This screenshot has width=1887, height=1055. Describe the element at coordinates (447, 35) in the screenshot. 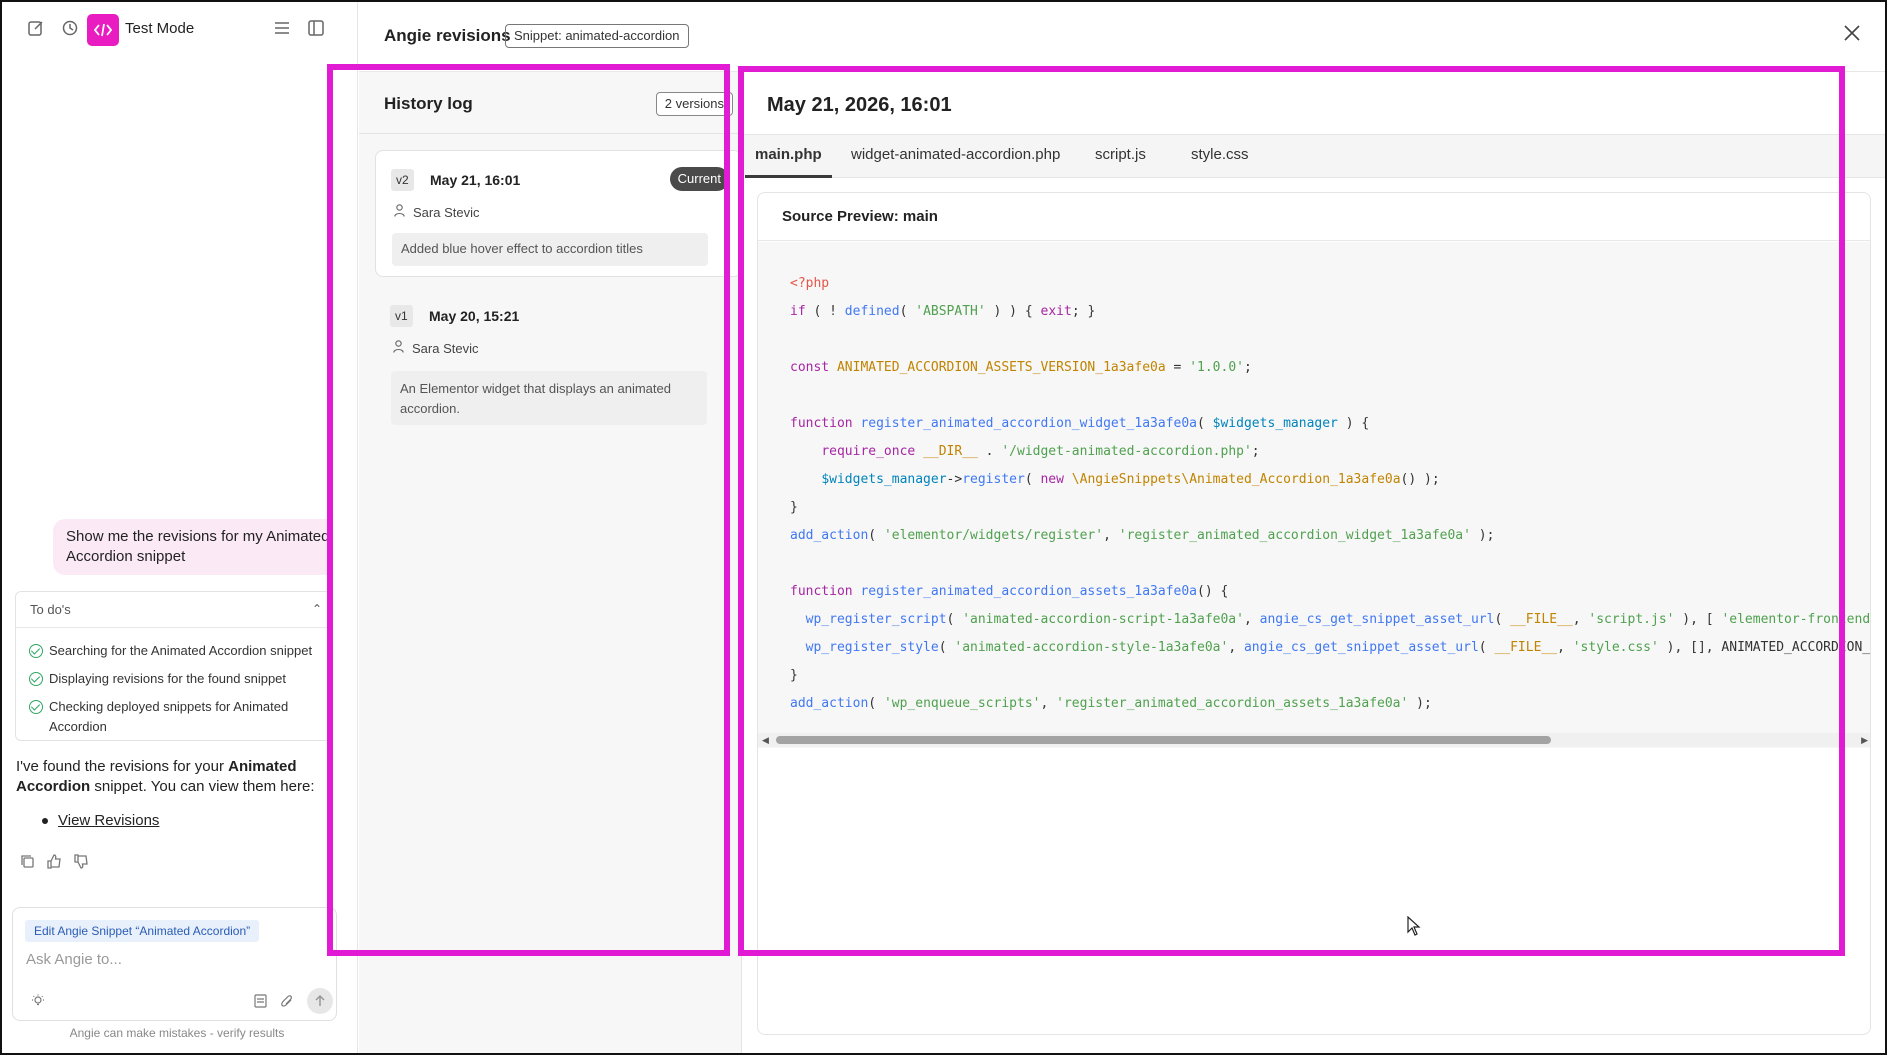

I see `revisions-title: Angie revisions` at that location.